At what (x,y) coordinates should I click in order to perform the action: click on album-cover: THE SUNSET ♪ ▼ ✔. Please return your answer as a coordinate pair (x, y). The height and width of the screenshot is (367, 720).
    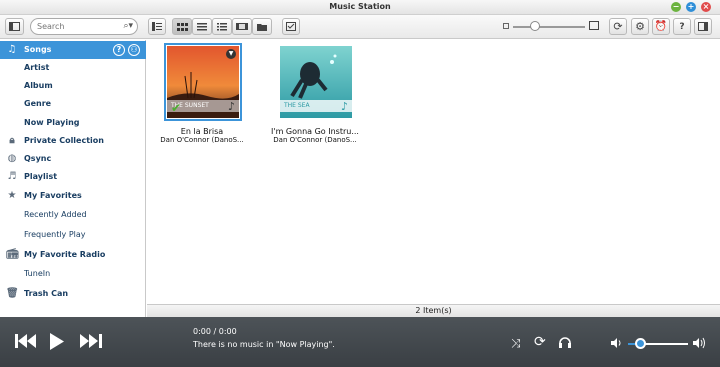
    Looking at the image, I should click on (203, 82).